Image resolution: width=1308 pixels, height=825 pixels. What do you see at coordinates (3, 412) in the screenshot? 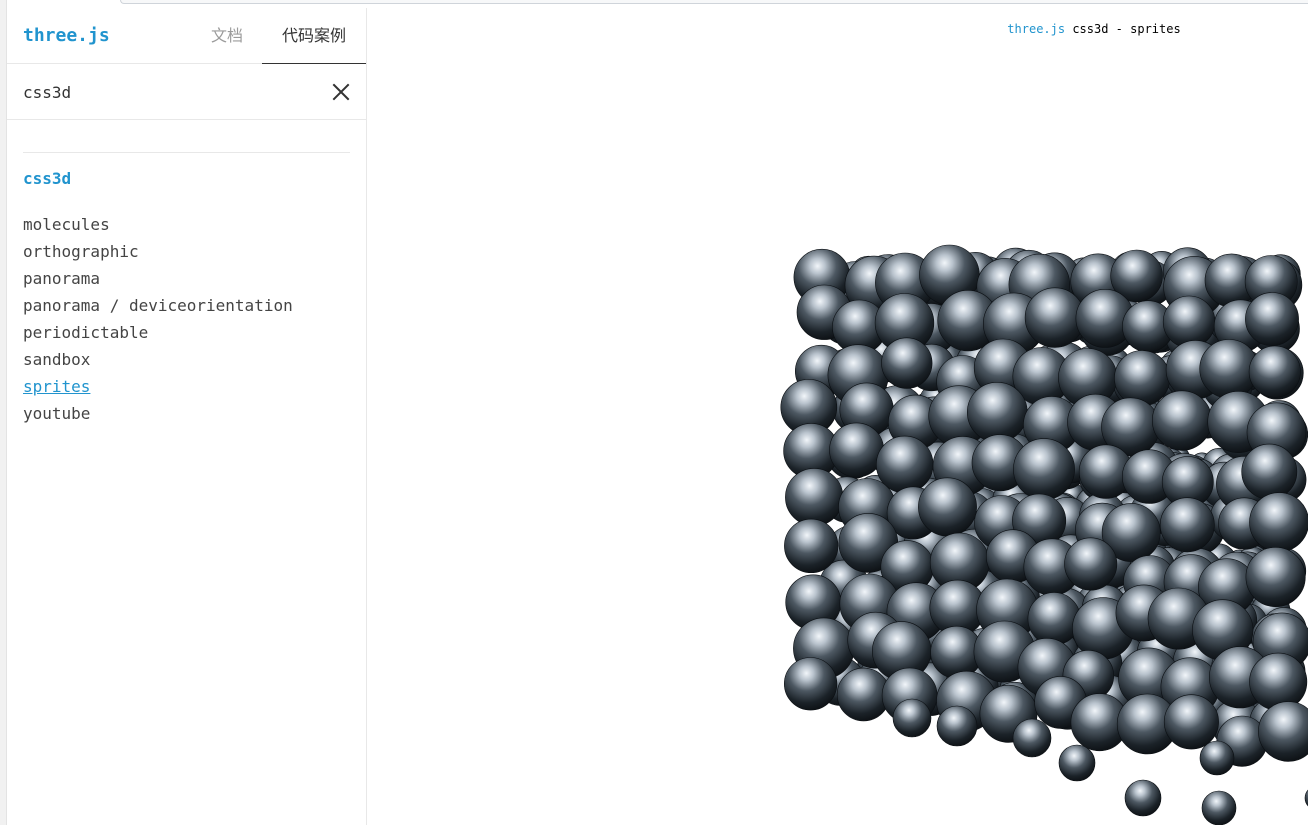
I see `window-left-edge` at bounding box center [3, 412].